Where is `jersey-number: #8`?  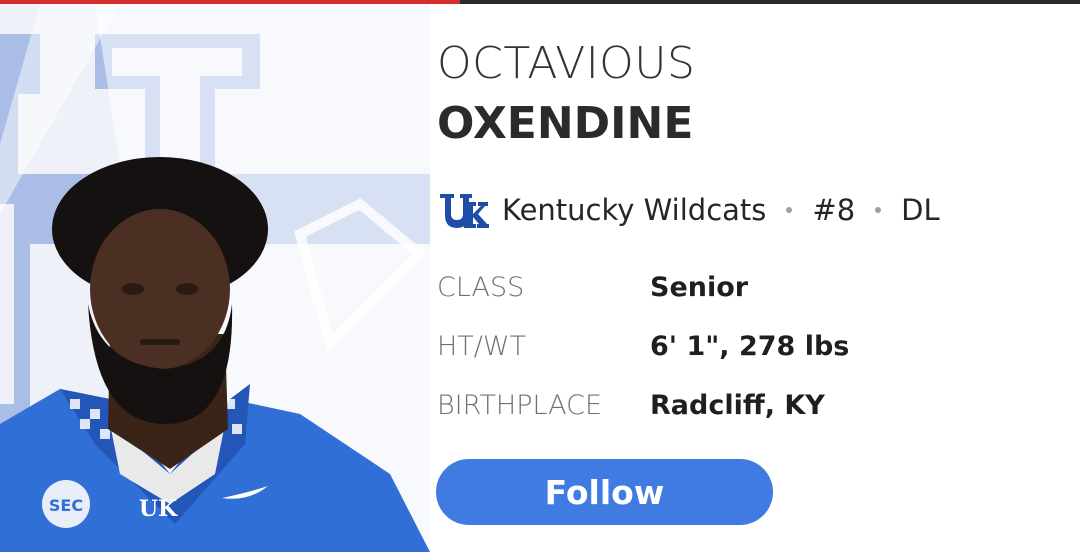
jersey-number: #8 is located at coordinates (834, 210).